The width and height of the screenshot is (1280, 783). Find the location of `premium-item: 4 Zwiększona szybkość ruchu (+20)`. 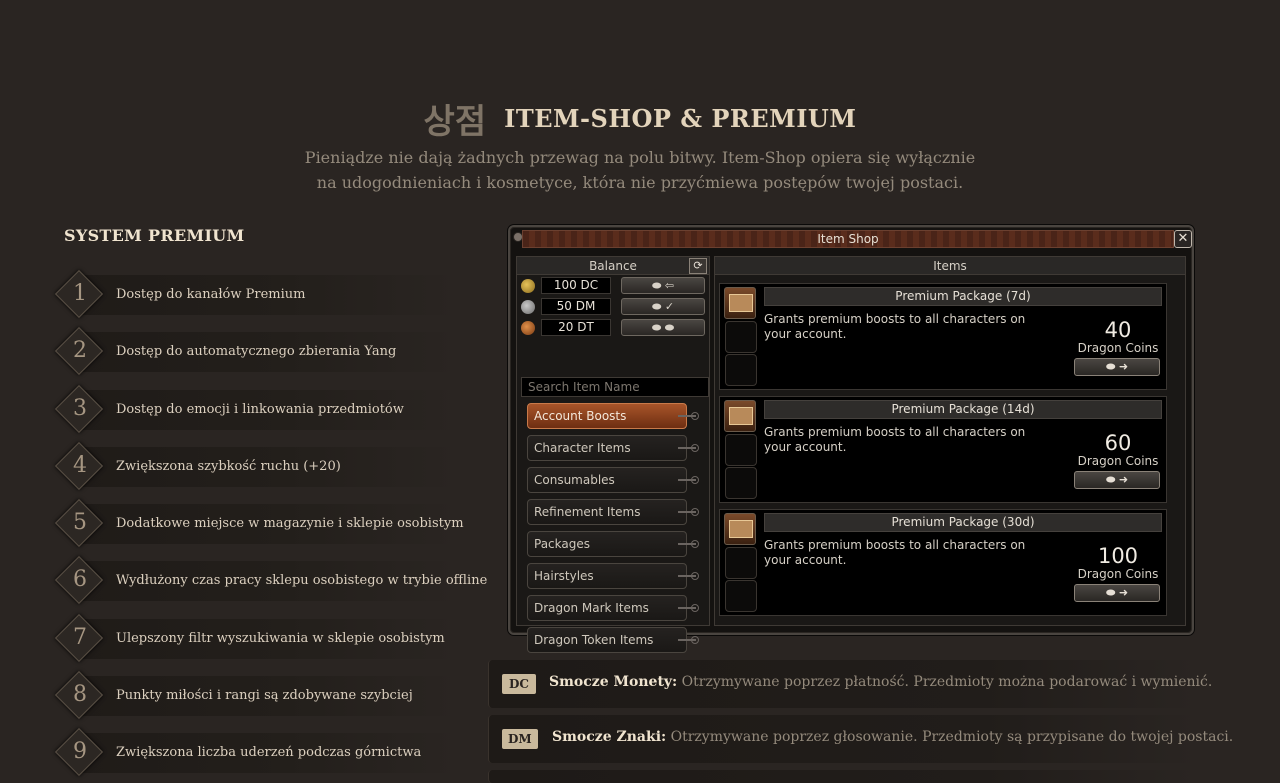

premium-item: 4 Zwiększona szybkość ruchu (+20) is located at coordinates (265, 465).